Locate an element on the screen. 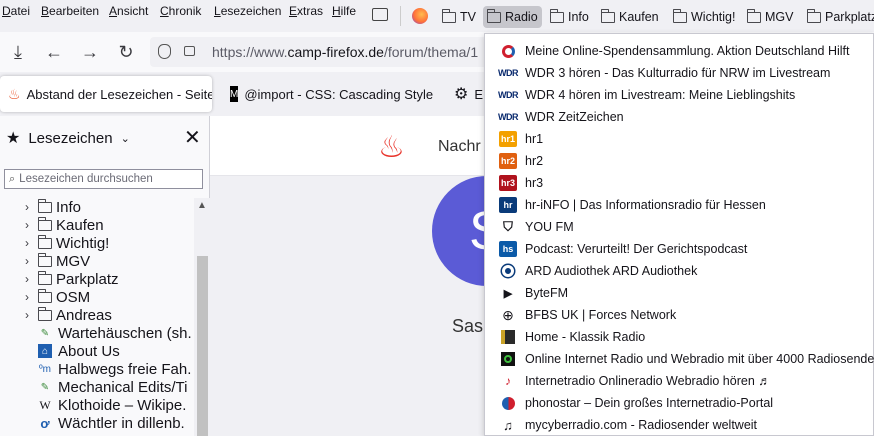 The height and width of the screenshot is (436, 874). menu-item: WDR WDR ZeitZeichen is located at coordinates (679, 117).